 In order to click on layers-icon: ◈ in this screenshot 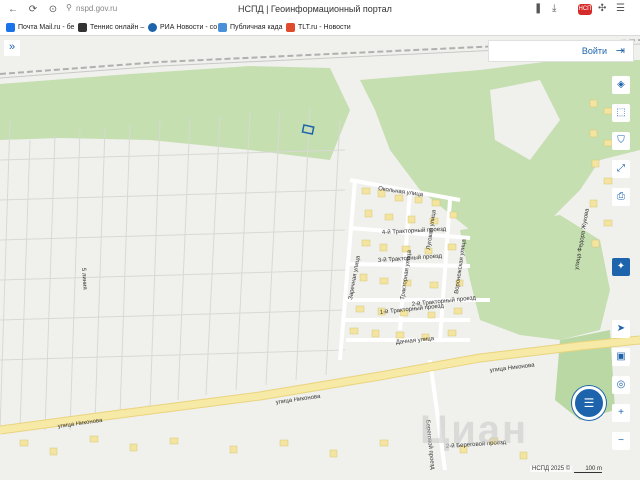, I will do `click(621, 85)`.